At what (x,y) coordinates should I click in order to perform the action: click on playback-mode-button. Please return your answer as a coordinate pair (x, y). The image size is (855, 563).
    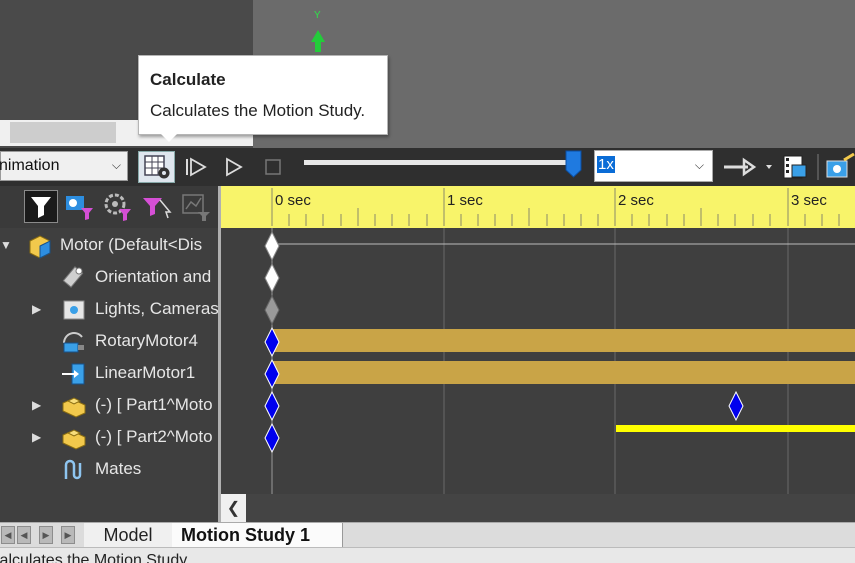
    Looking at the image, I should click on (746, 167).